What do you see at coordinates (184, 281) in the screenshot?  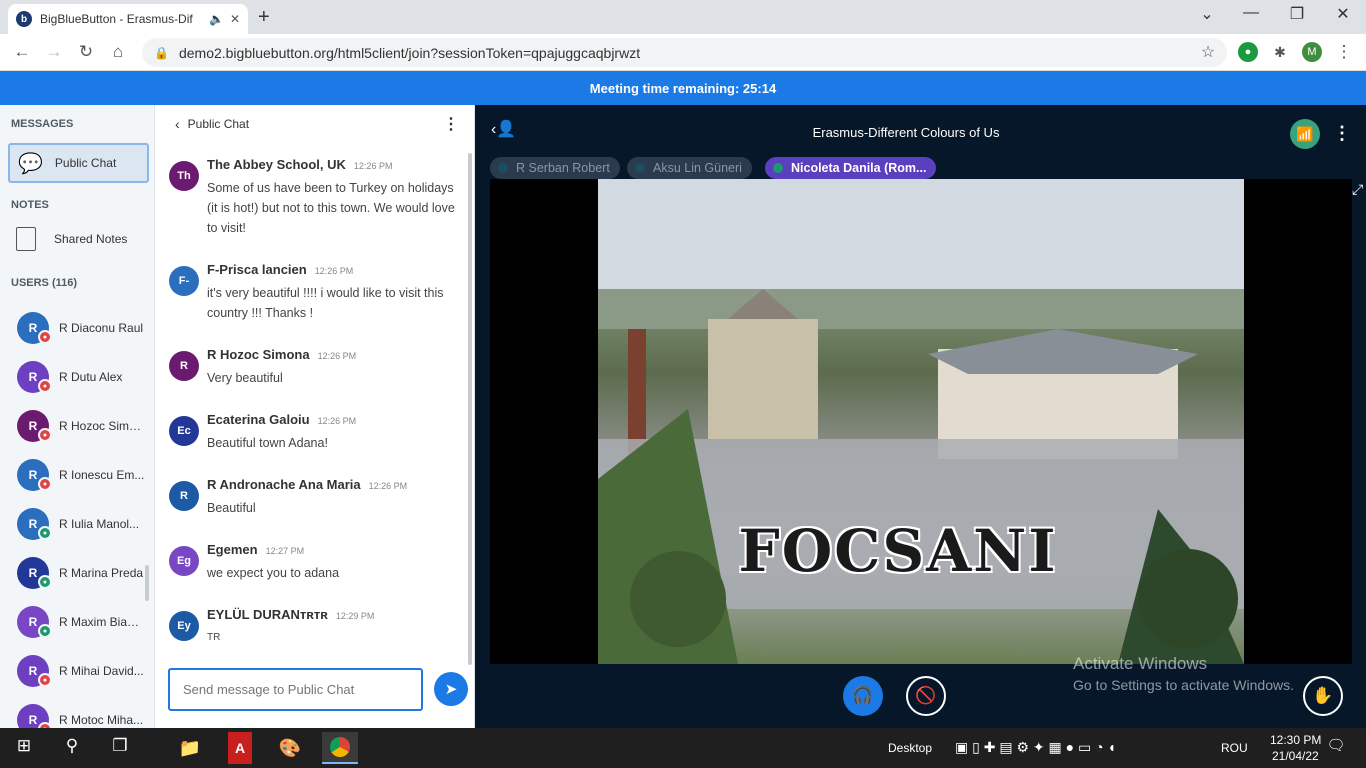 I see `avatar: F-` at bounding box center [184, 281].